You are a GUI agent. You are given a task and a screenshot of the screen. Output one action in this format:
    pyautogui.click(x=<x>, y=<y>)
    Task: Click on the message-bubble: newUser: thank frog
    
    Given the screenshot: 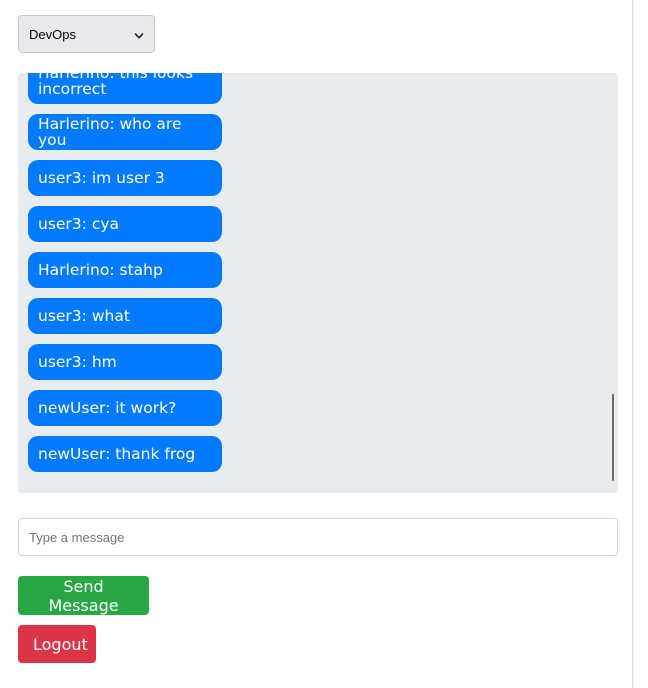 What is the action you would take?
    pyautogui.click(x=125, y=454)
    